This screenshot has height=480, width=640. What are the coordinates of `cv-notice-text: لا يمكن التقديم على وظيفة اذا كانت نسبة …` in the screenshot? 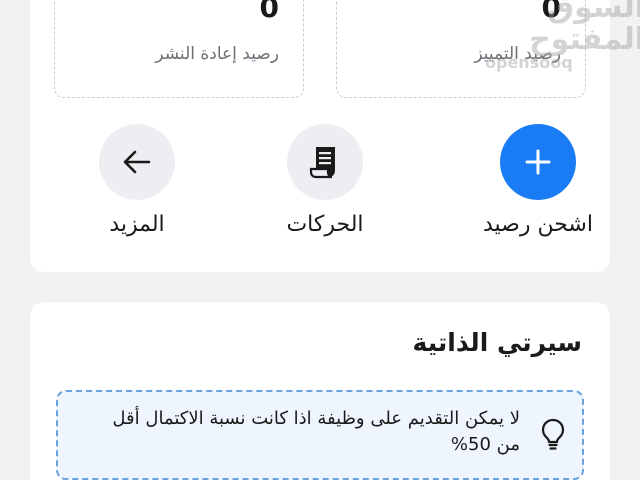 It's located at (316, 431).